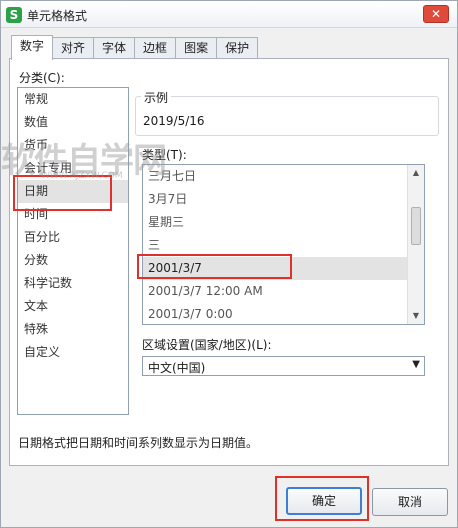 Image resolution: width=458 pixels, height=528 pixels. I want to click on watermark-url: WWW.RJZXW.COM, so click(82, 176).